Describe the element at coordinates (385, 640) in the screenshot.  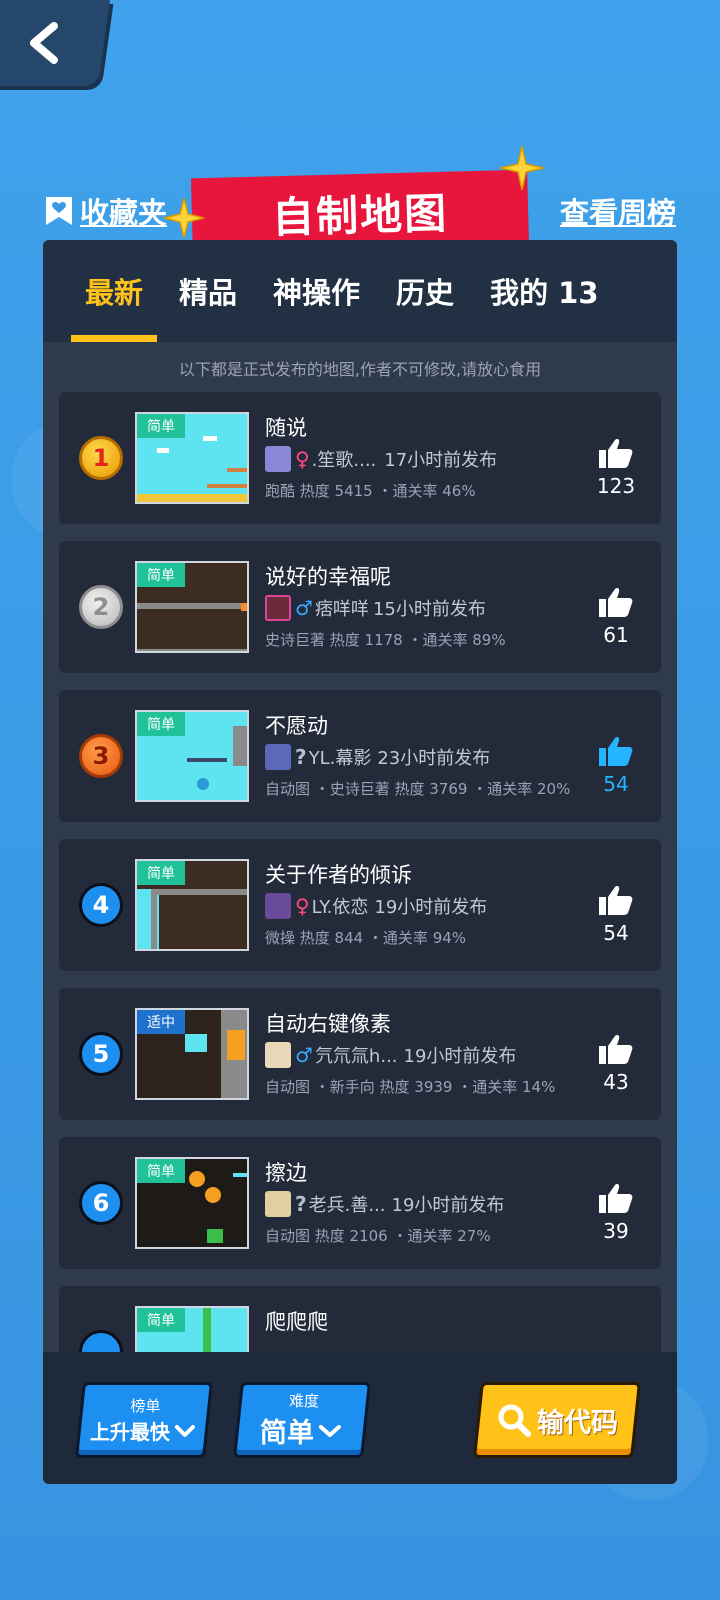
I see `map-meta: 史诗巨著 热度 1178 ・通关率 89%` at that location.